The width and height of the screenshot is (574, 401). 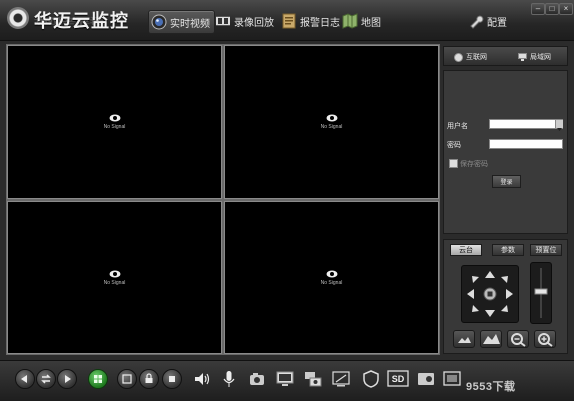 What do you see at coordinates (458, 57) in the screenshot?
I see `globe-icon` at bounding box center [458, 57].